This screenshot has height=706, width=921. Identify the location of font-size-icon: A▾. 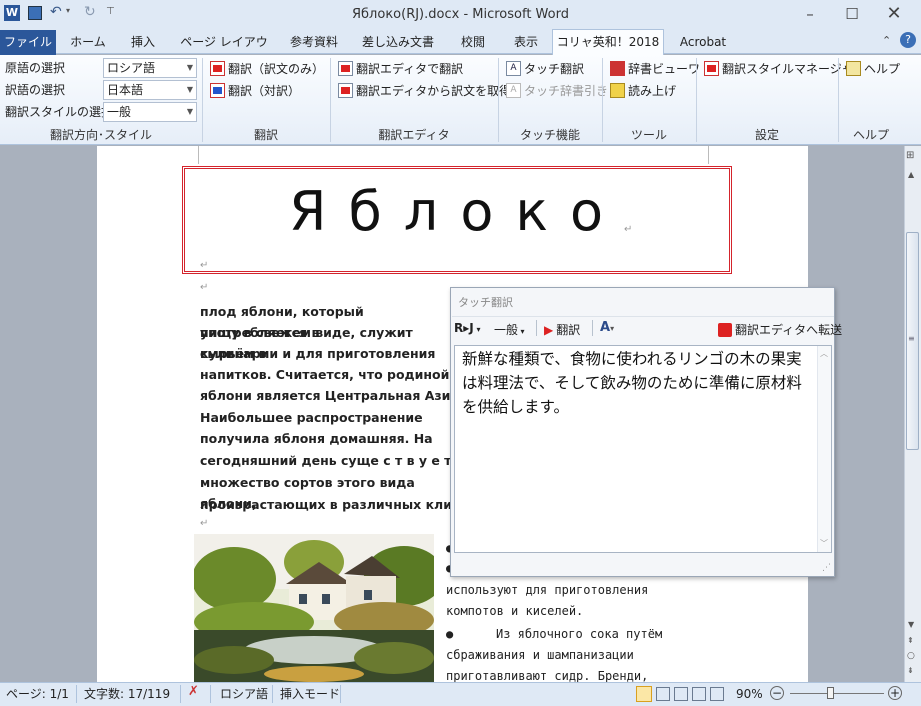
(607, 327).